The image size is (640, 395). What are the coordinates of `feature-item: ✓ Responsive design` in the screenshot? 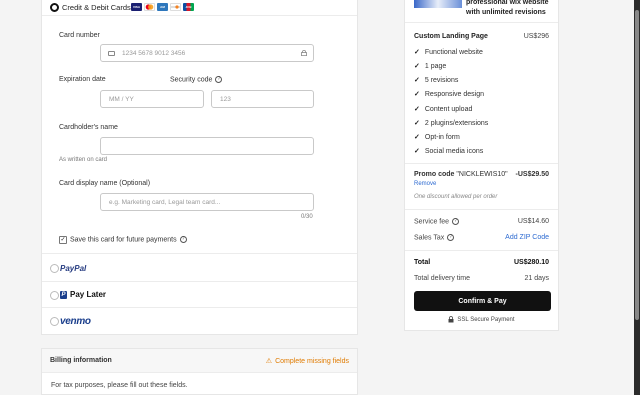 It's located at (449, 94).